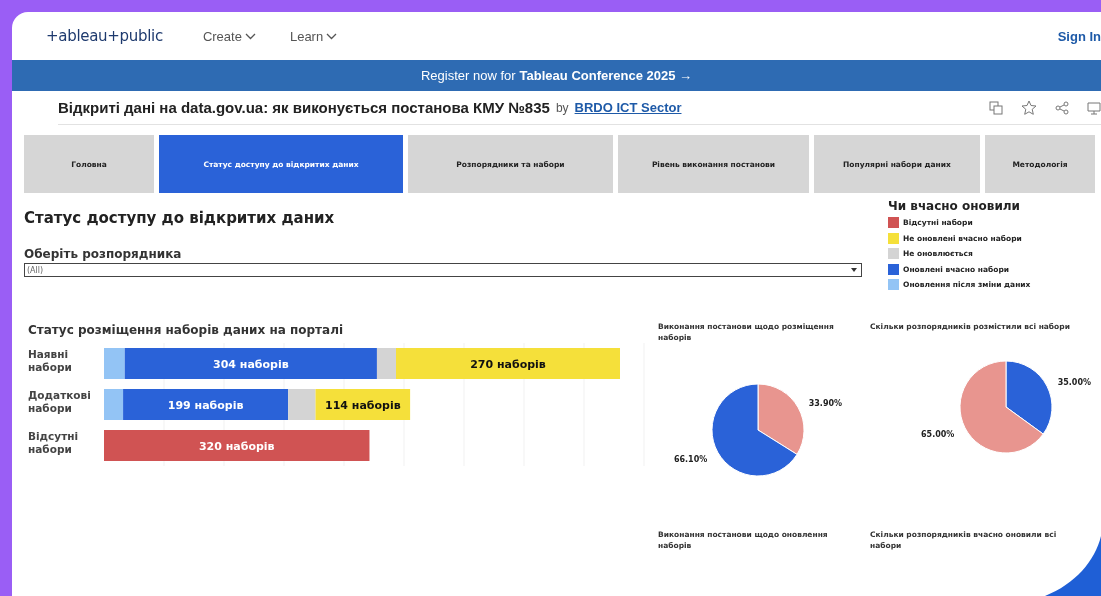  What do you see at coordinates (50, 361) in the screenshot?
I see `category-label: Наявні набори` at bounding box center [50, 361].